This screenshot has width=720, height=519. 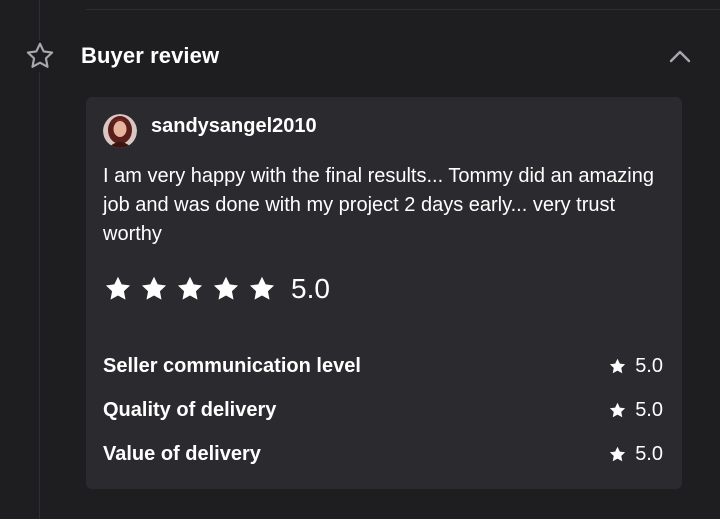 I want to click on avatar, so click(x=120, y=131).